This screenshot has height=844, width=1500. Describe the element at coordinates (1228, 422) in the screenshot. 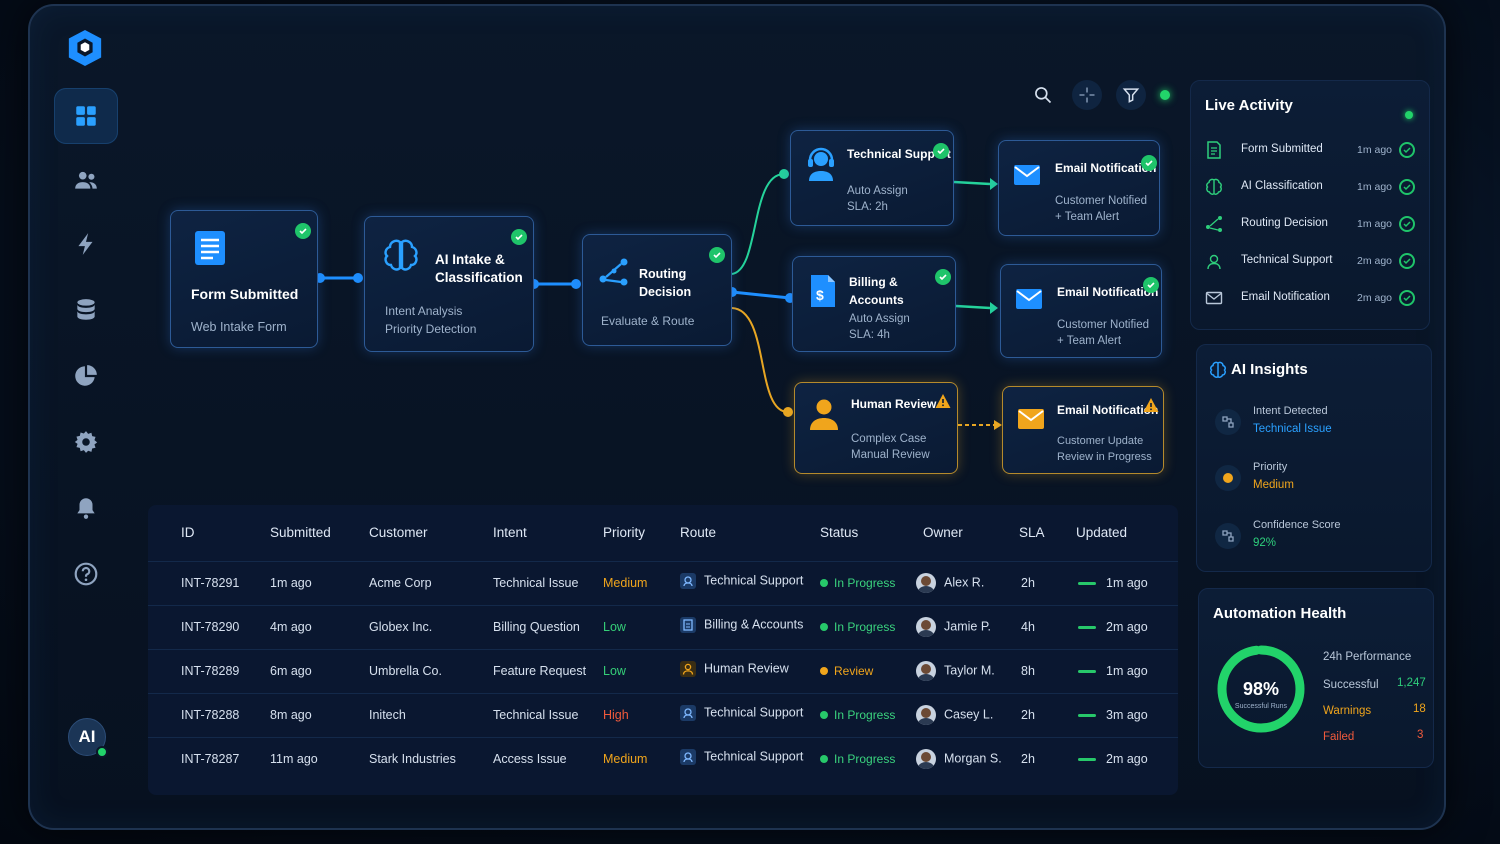

I see `intent-icon` at that location.